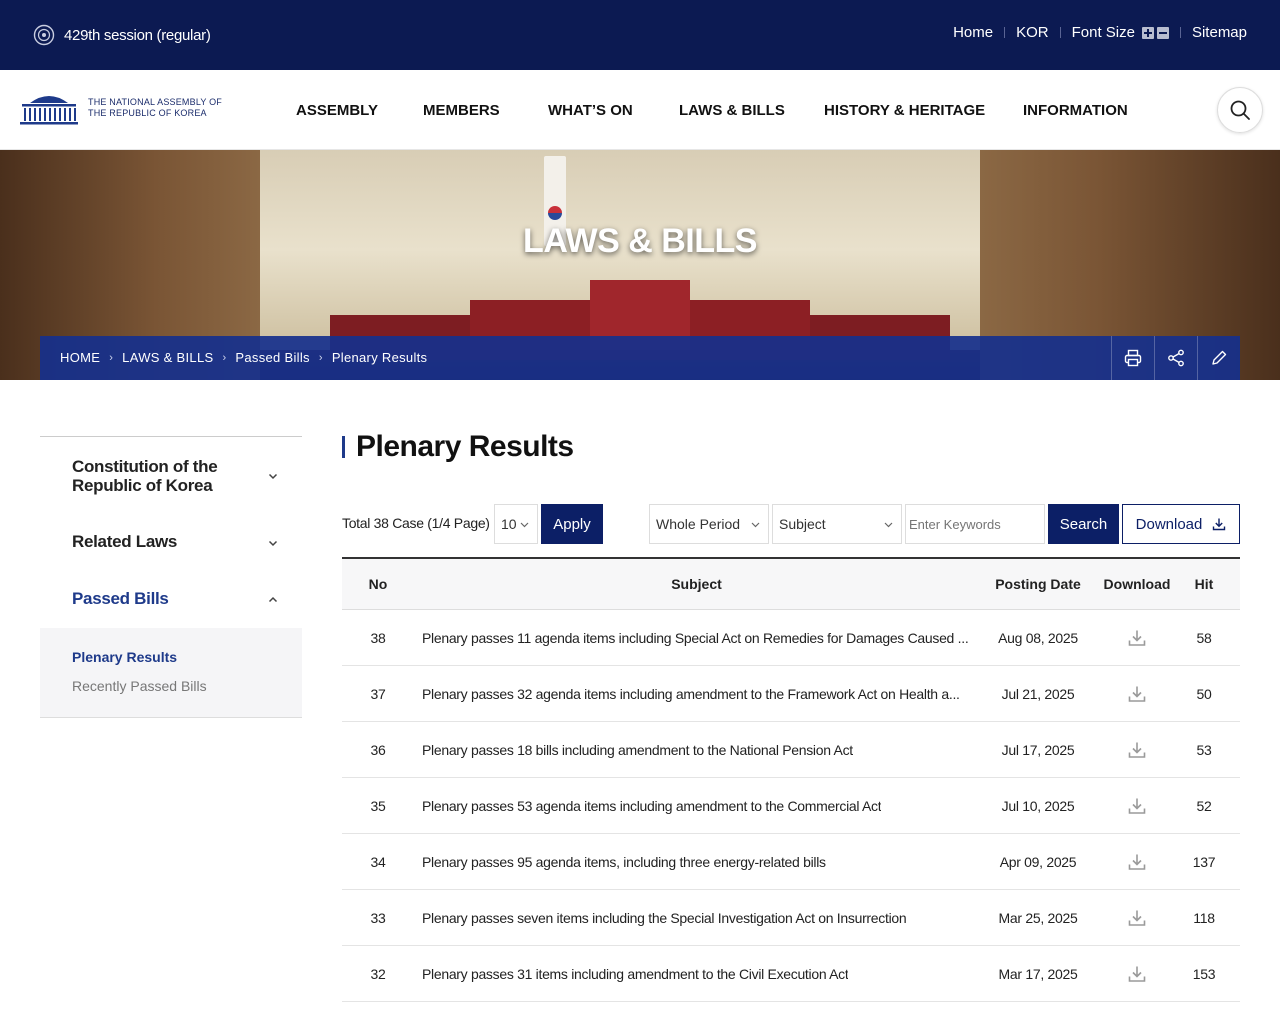 Image resolution: width=1280 pixels, height=1024 pixels. I want to click on search-button: Search, so click(1083, 524).